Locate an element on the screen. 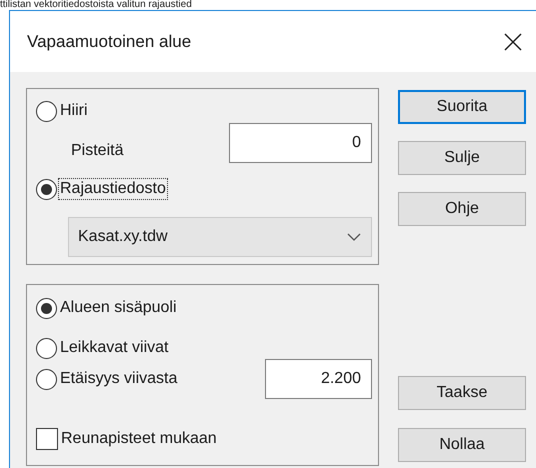 The width and height of the screenshot is (536, 468). dialog-button: Taakse is located at coordinates (462, 393).